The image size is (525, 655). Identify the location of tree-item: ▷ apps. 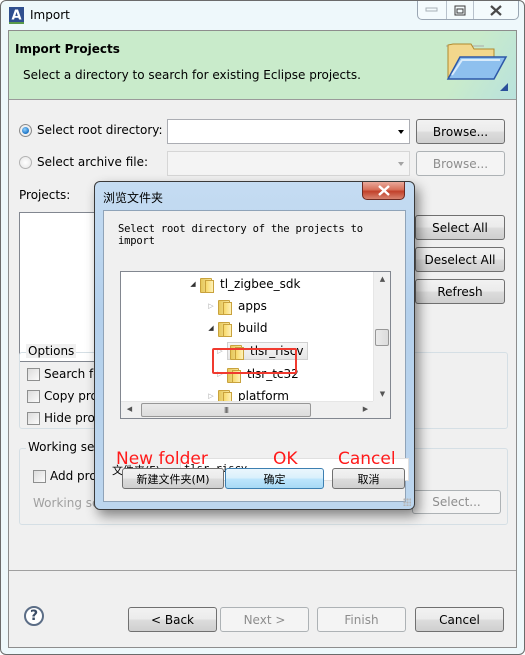
(237, 306).